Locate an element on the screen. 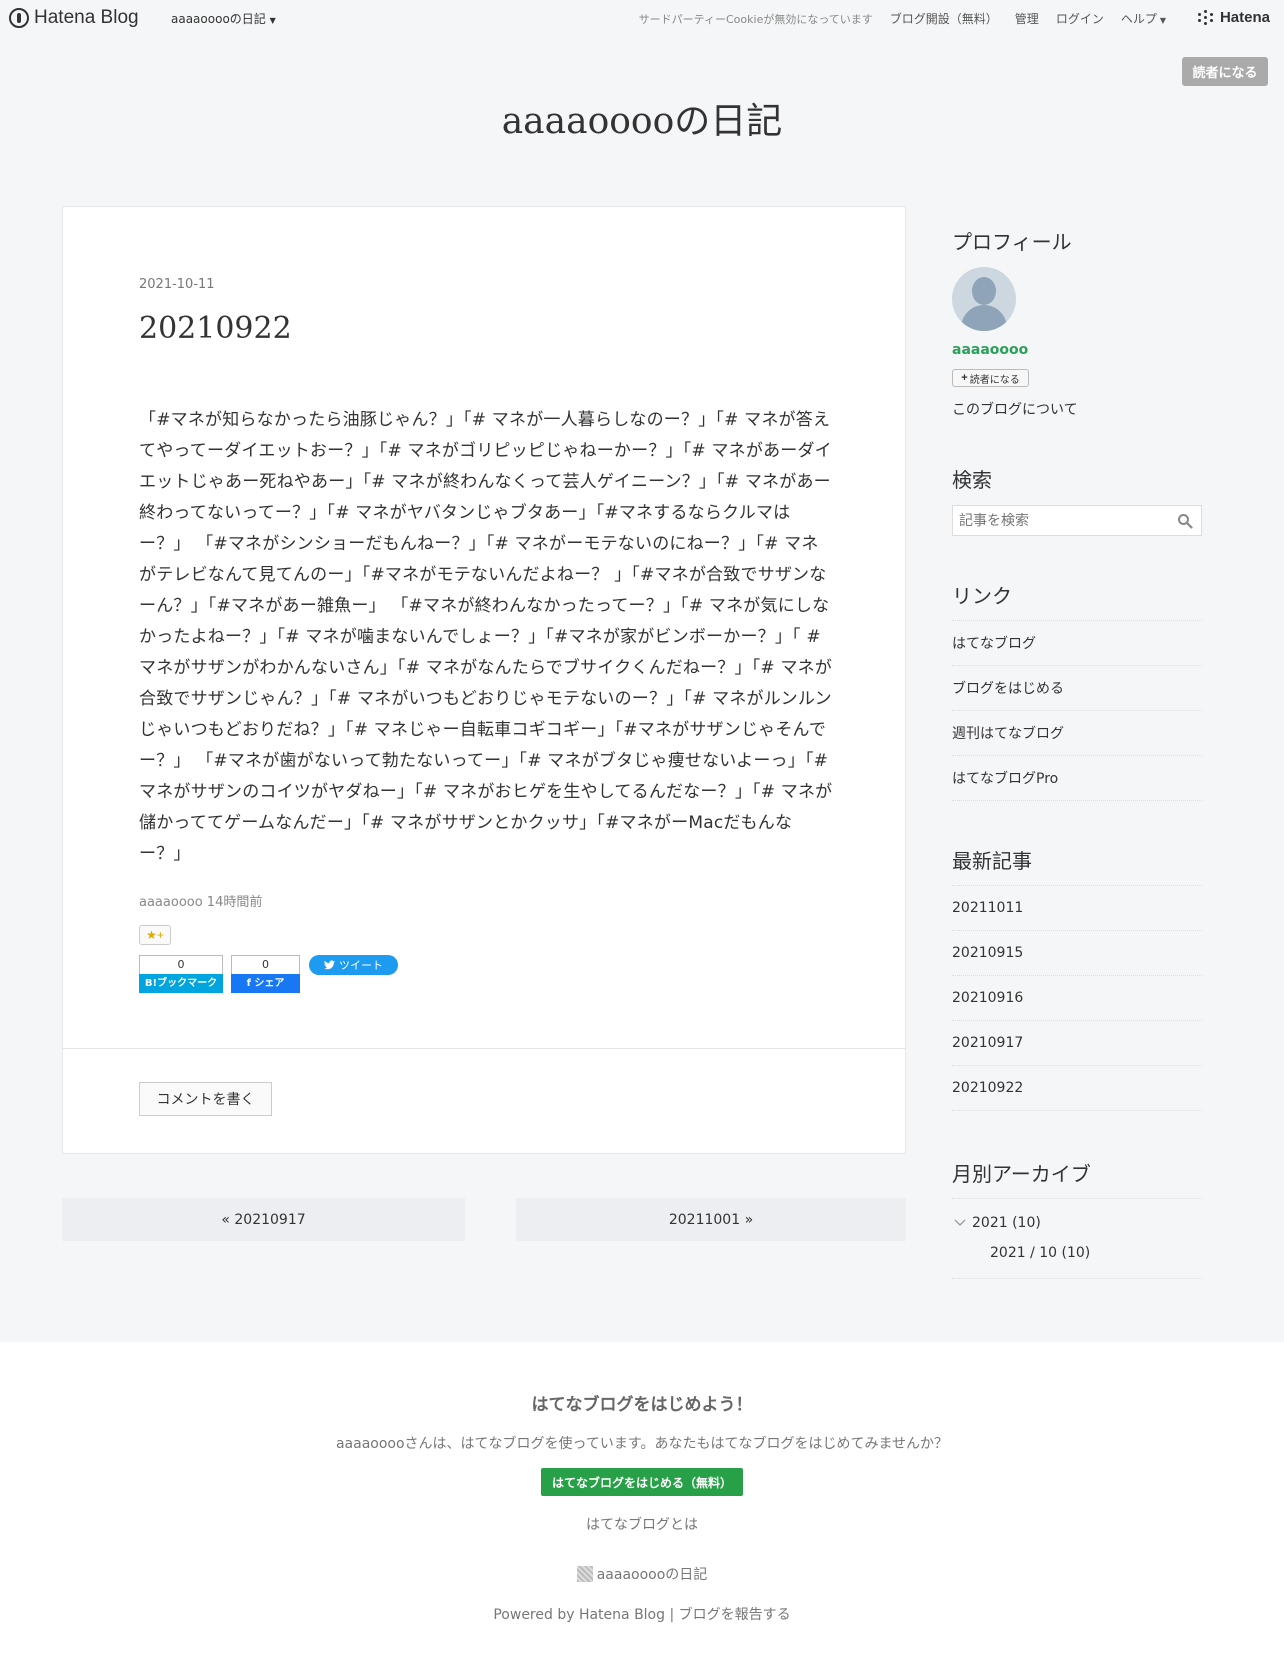  search-heading: 検索 is located at coordinates (972, 480).